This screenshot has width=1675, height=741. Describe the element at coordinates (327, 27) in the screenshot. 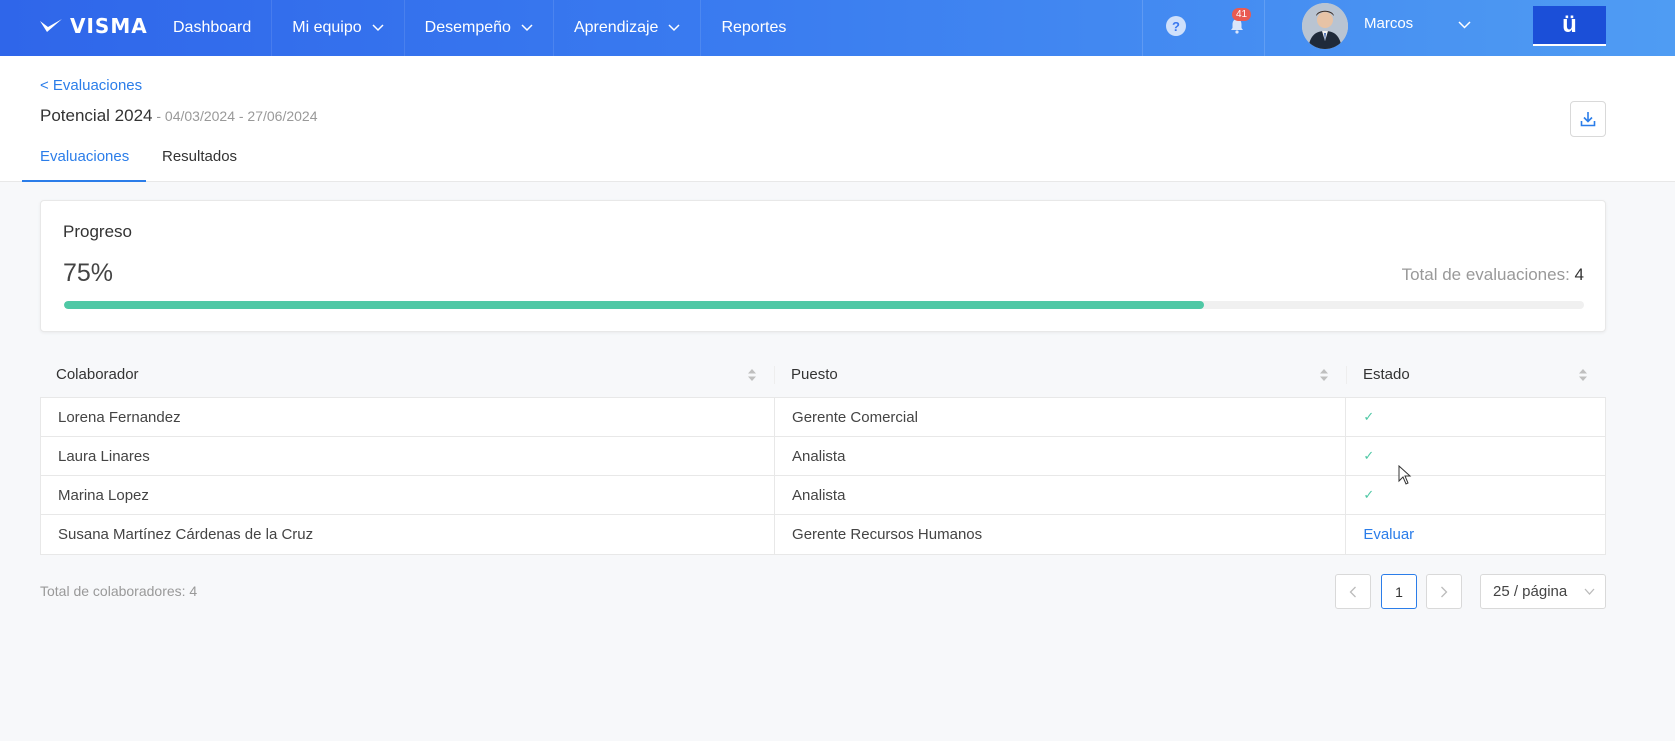

I see `nav-mi-equipo-label: Mi equipo` at that location.